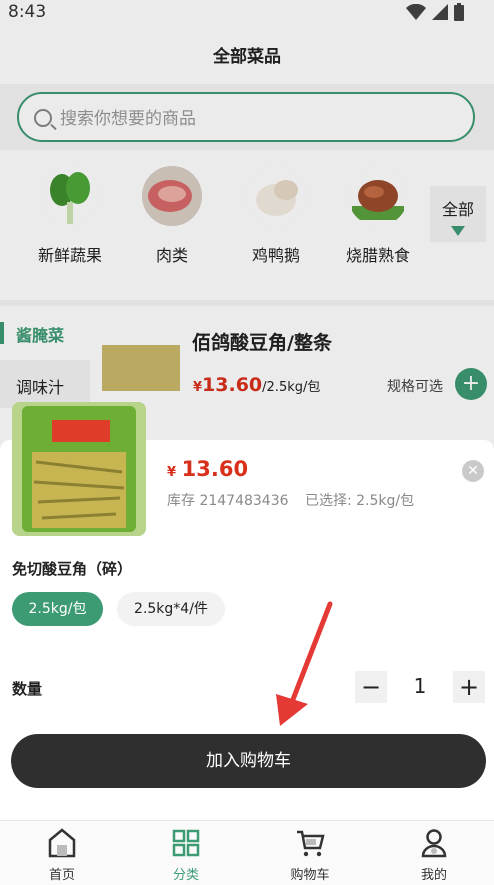 The image size is (494, 885). I want to click on stock-info: 库存 2147483436 已选择: 2.5kg/包, so click(290, 500).